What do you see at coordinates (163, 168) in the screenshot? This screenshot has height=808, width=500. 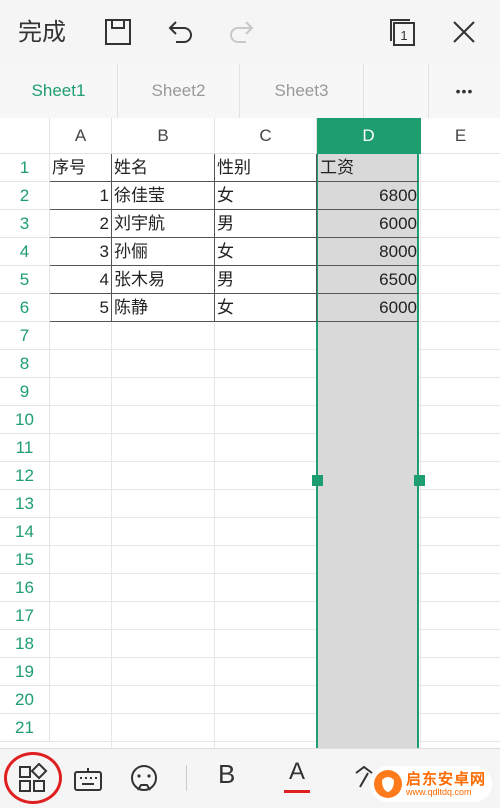 I see `cell-b1: 姓名` at bounding box center [163, 168].